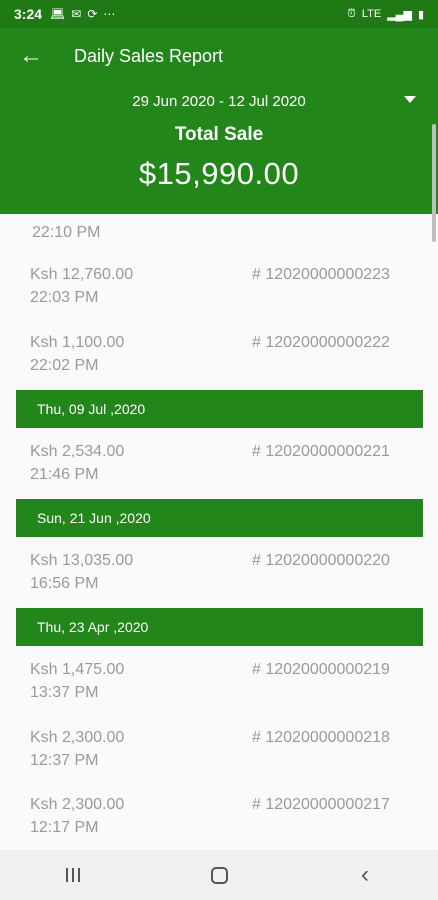 The width and height of the screenshot is (438, 900). I want to click on home-icon, so click(219, 875).